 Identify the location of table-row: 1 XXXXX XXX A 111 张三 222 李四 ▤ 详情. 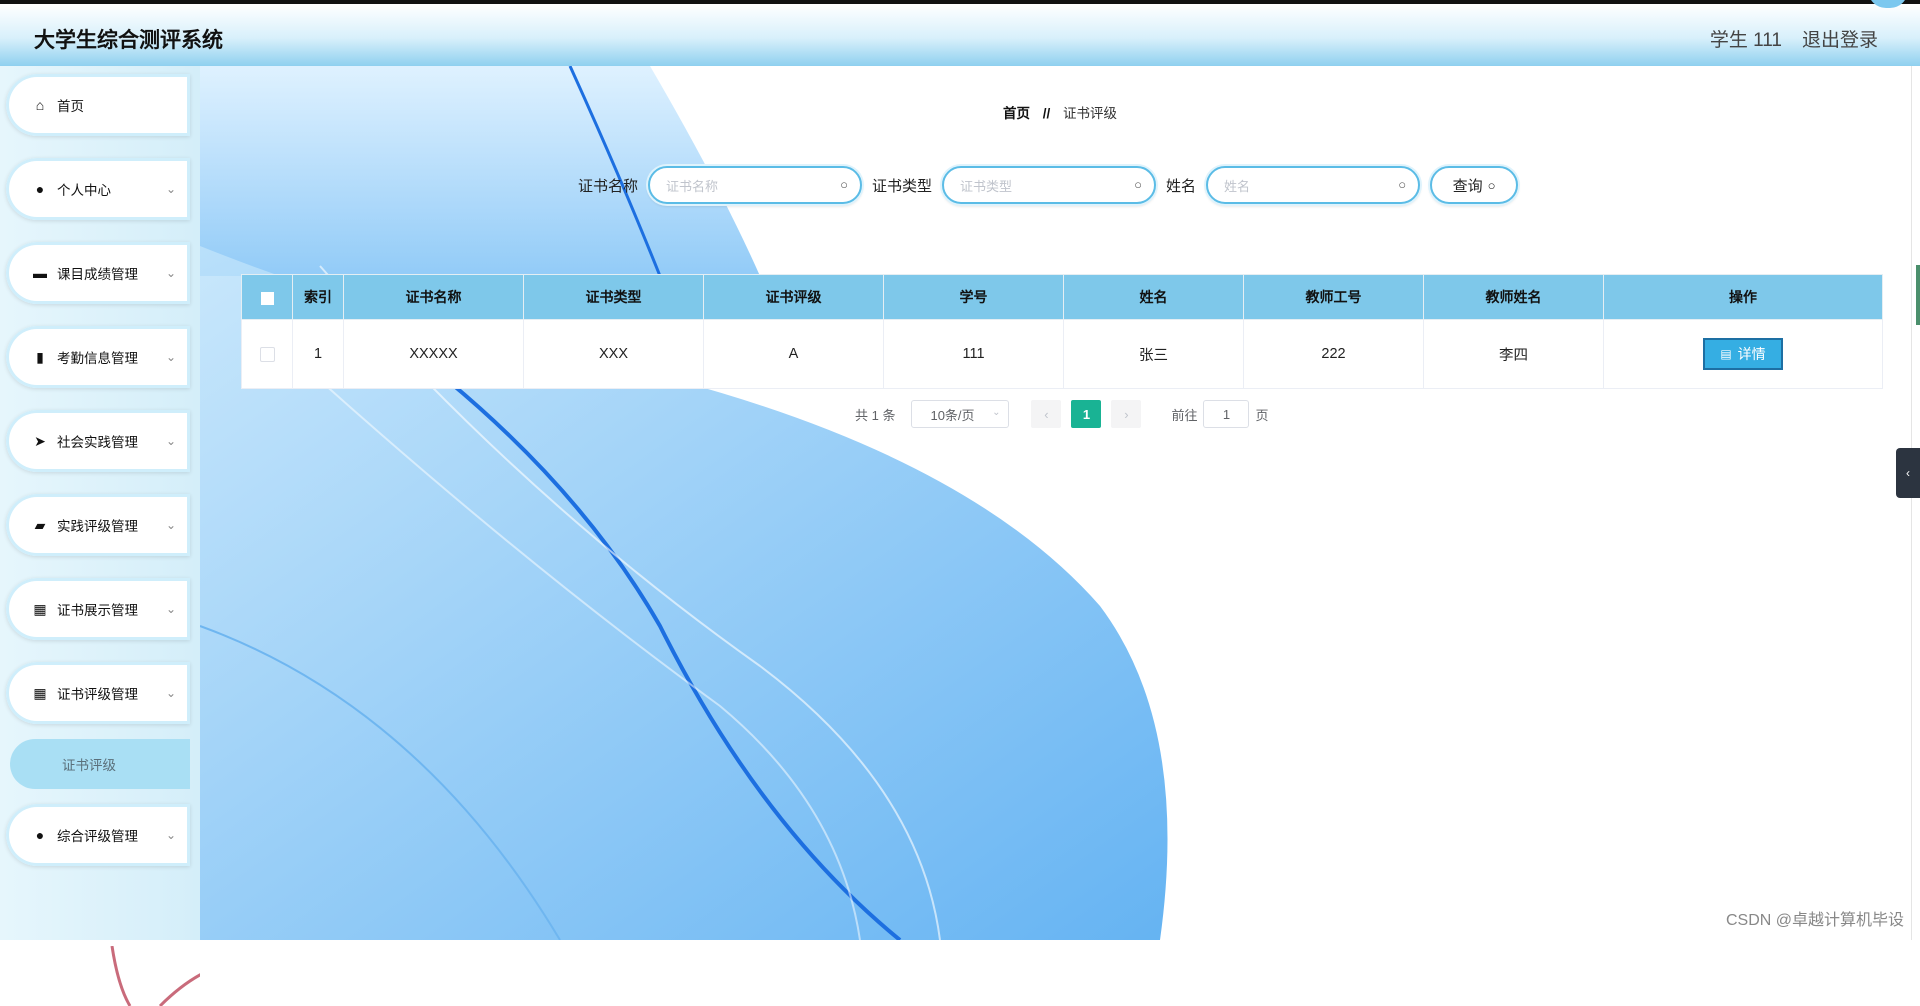
(1062, 354).